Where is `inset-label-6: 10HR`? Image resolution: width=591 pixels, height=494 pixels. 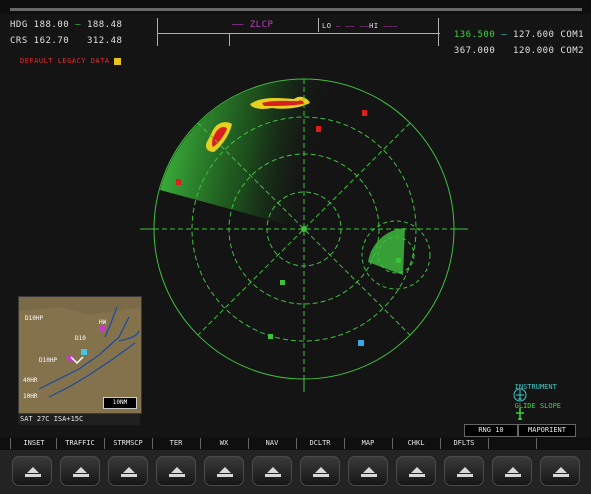 inset-label-6: 10HR is located at coordinates (30, 396).